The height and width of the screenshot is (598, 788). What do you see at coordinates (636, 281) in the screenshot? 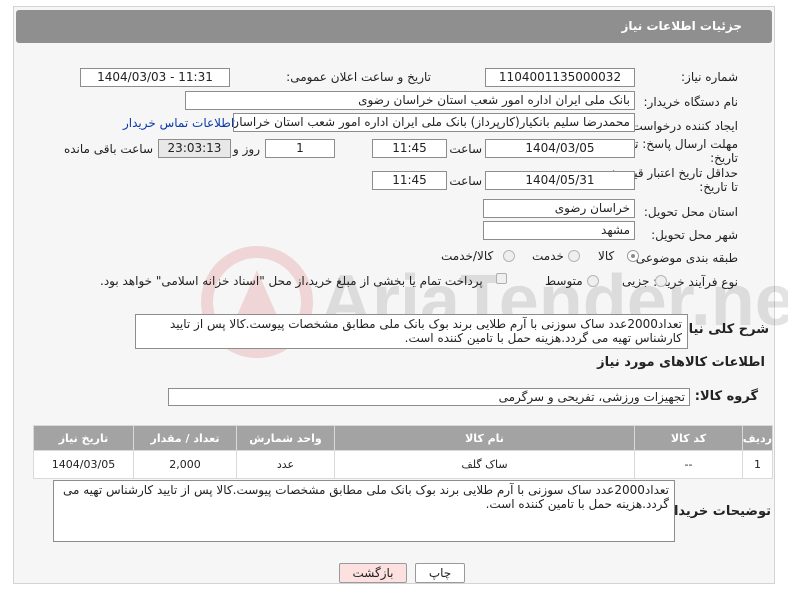
I see `process-option-minor: جزیی` at bounding box center [636, 281].